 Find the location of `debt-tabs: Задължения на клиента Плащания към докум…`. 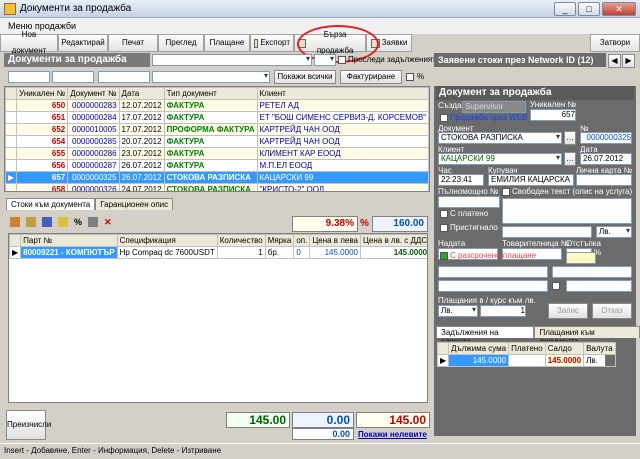

debt-tabs: Задължения на клиента Плащания към докум… is located at coordinates (538, 336).